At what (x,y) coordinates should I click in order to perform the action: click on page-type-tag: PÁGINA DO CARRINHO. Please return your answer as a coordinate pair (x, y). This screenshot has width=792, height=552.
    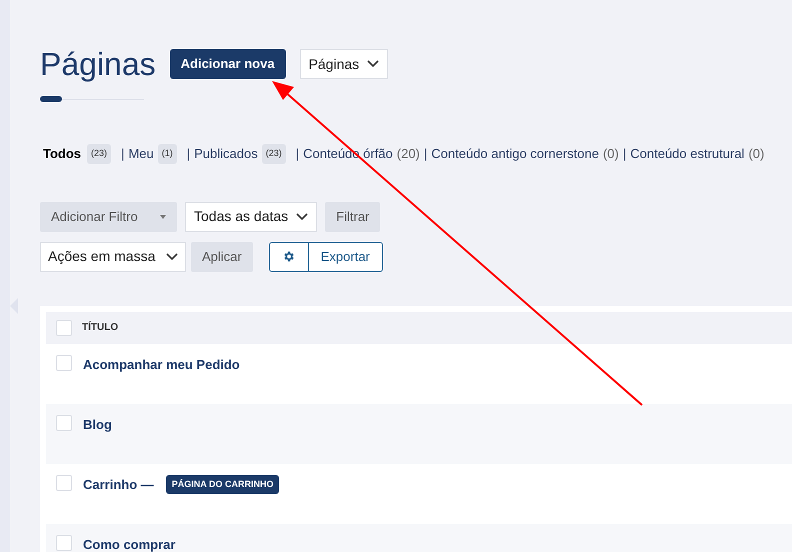
    Looking at the image, I should click on (223, 484).